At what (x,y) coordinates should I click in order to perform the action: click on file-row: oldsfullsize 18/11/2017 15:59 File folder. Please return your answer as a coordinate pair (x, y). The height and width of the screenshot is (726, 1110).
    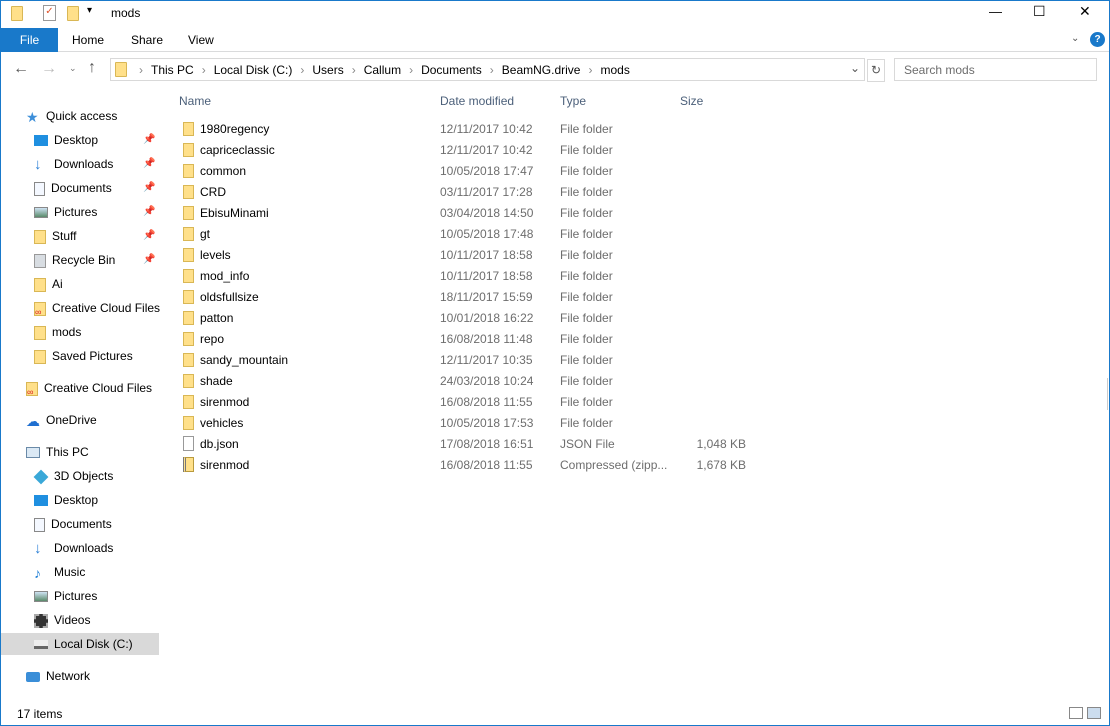
    Looking at the image, I should click on (479, 297).